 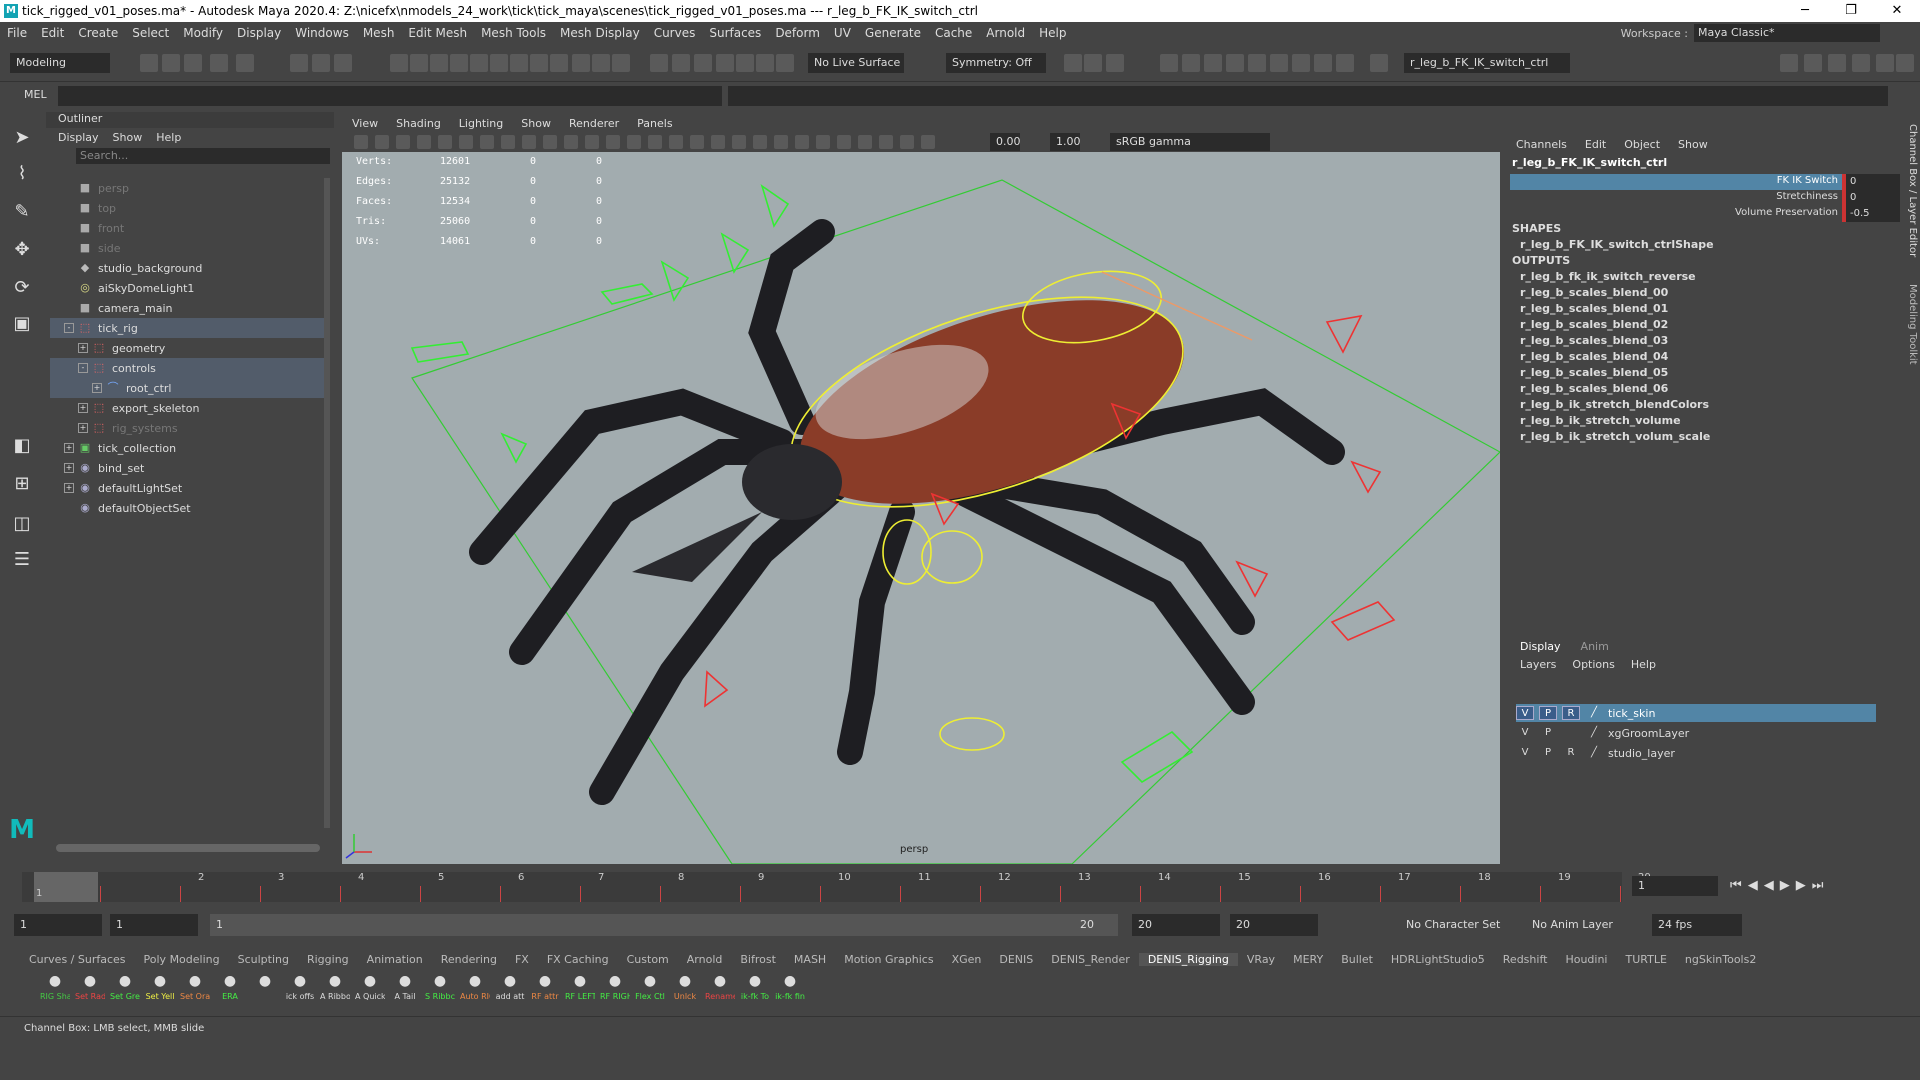 What do you see at coordinates (1594, 713) in the screenshot?
I see `layer-color-swatch: ╱` at bounding box center [1594, 713].